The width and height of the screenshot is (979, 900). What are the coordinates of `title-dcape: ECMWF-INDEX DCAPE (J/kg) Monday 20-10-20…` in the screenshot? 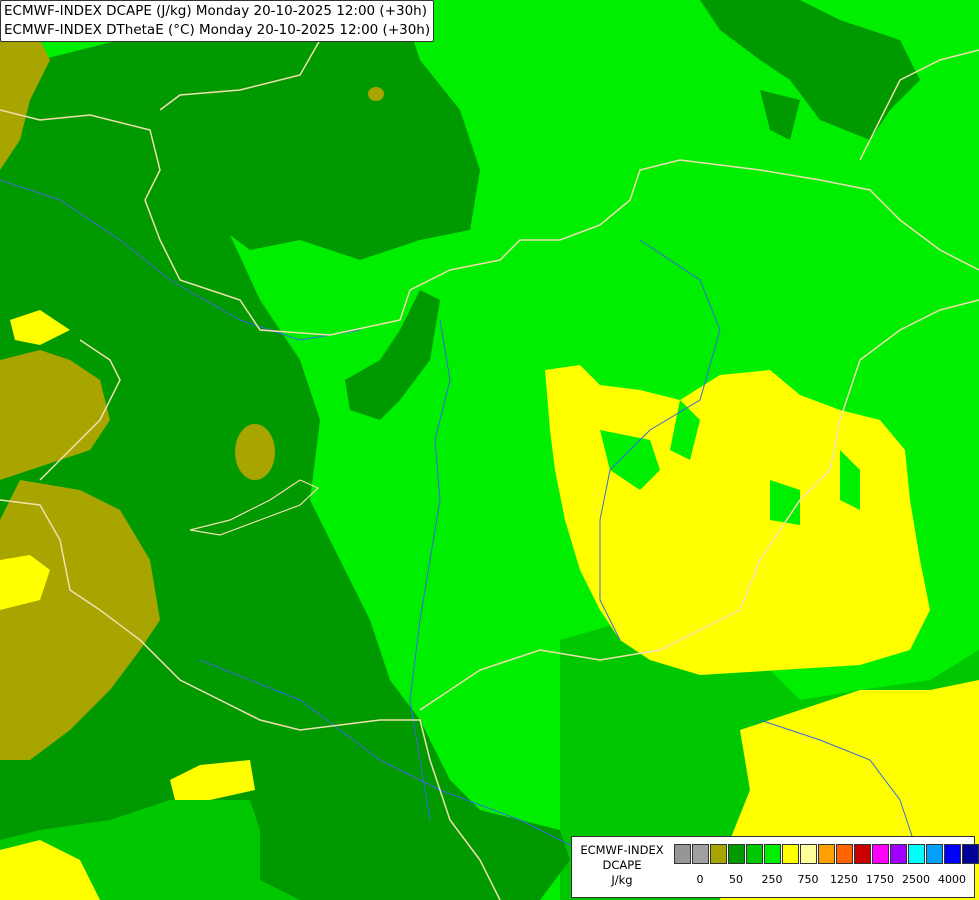 It's located at (216, 11).